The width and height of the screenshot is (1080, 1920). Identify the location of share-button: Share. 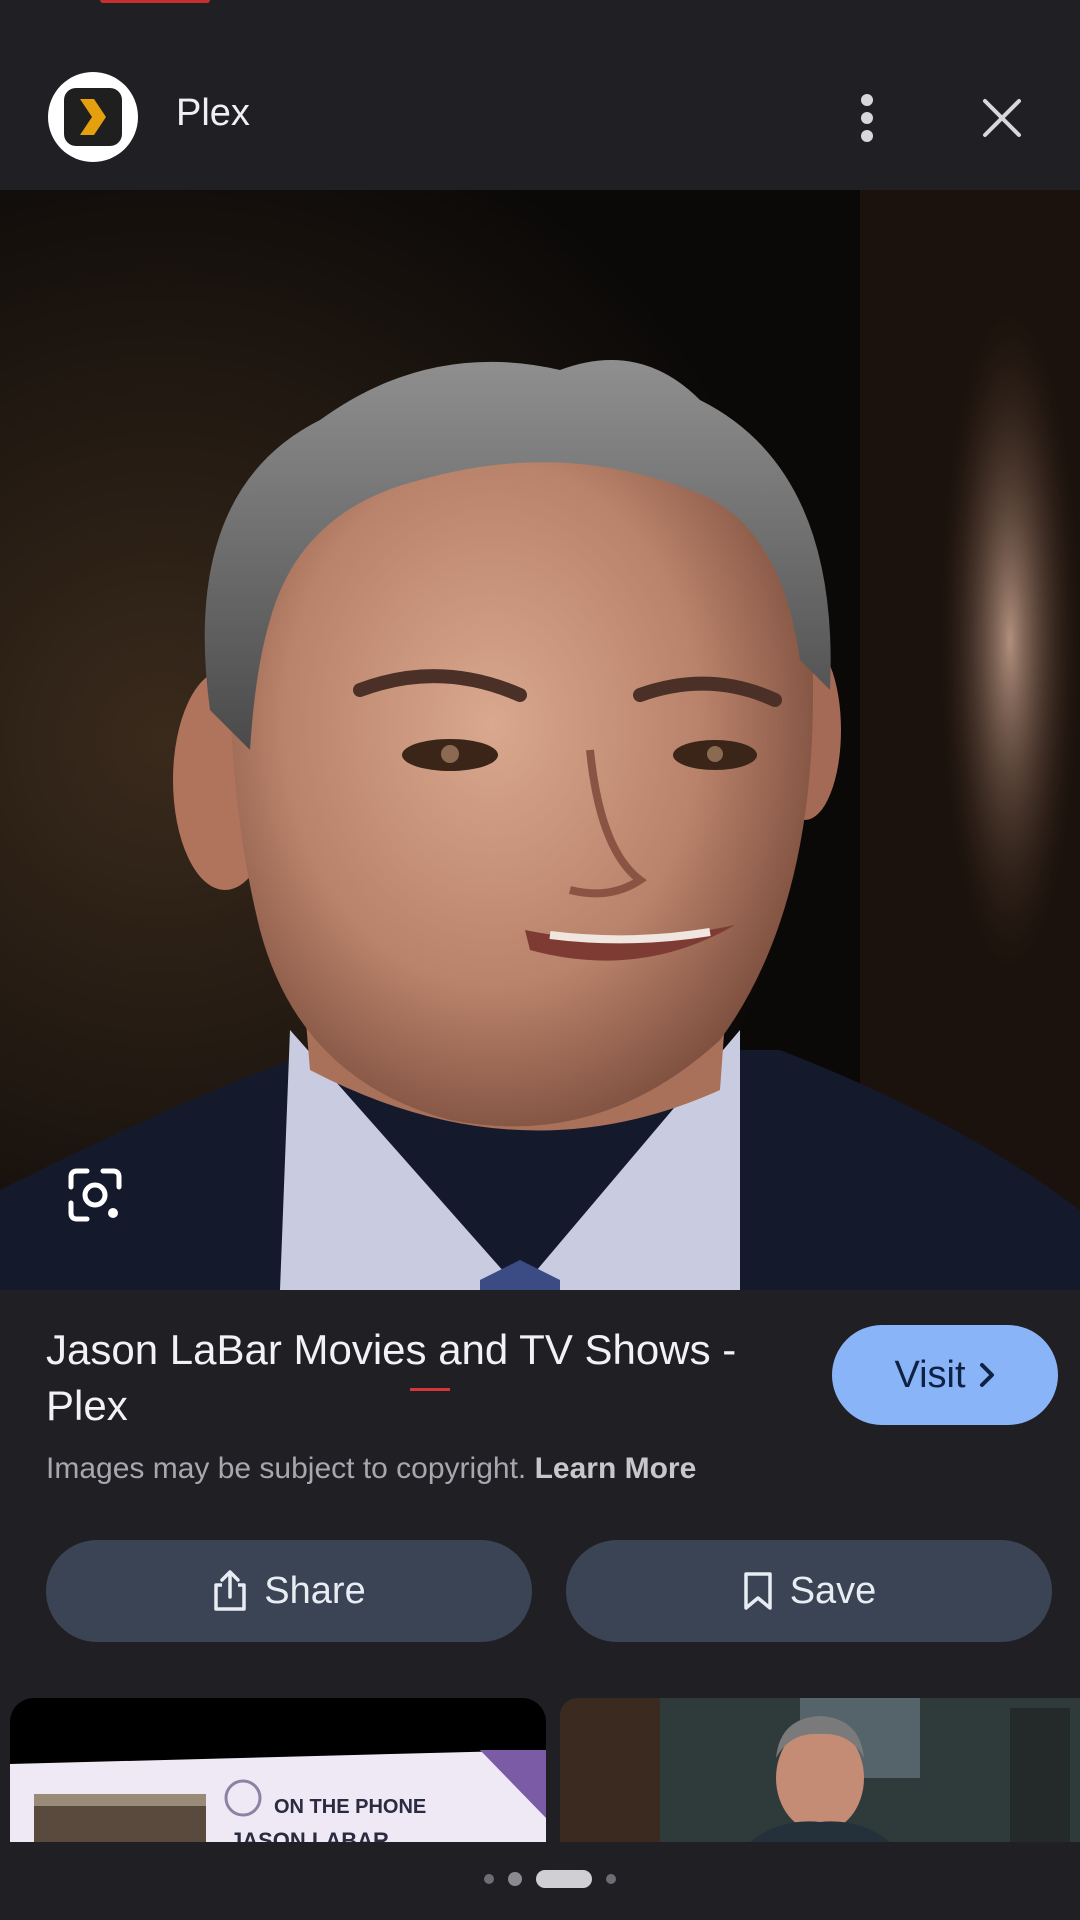
(289, 1591).